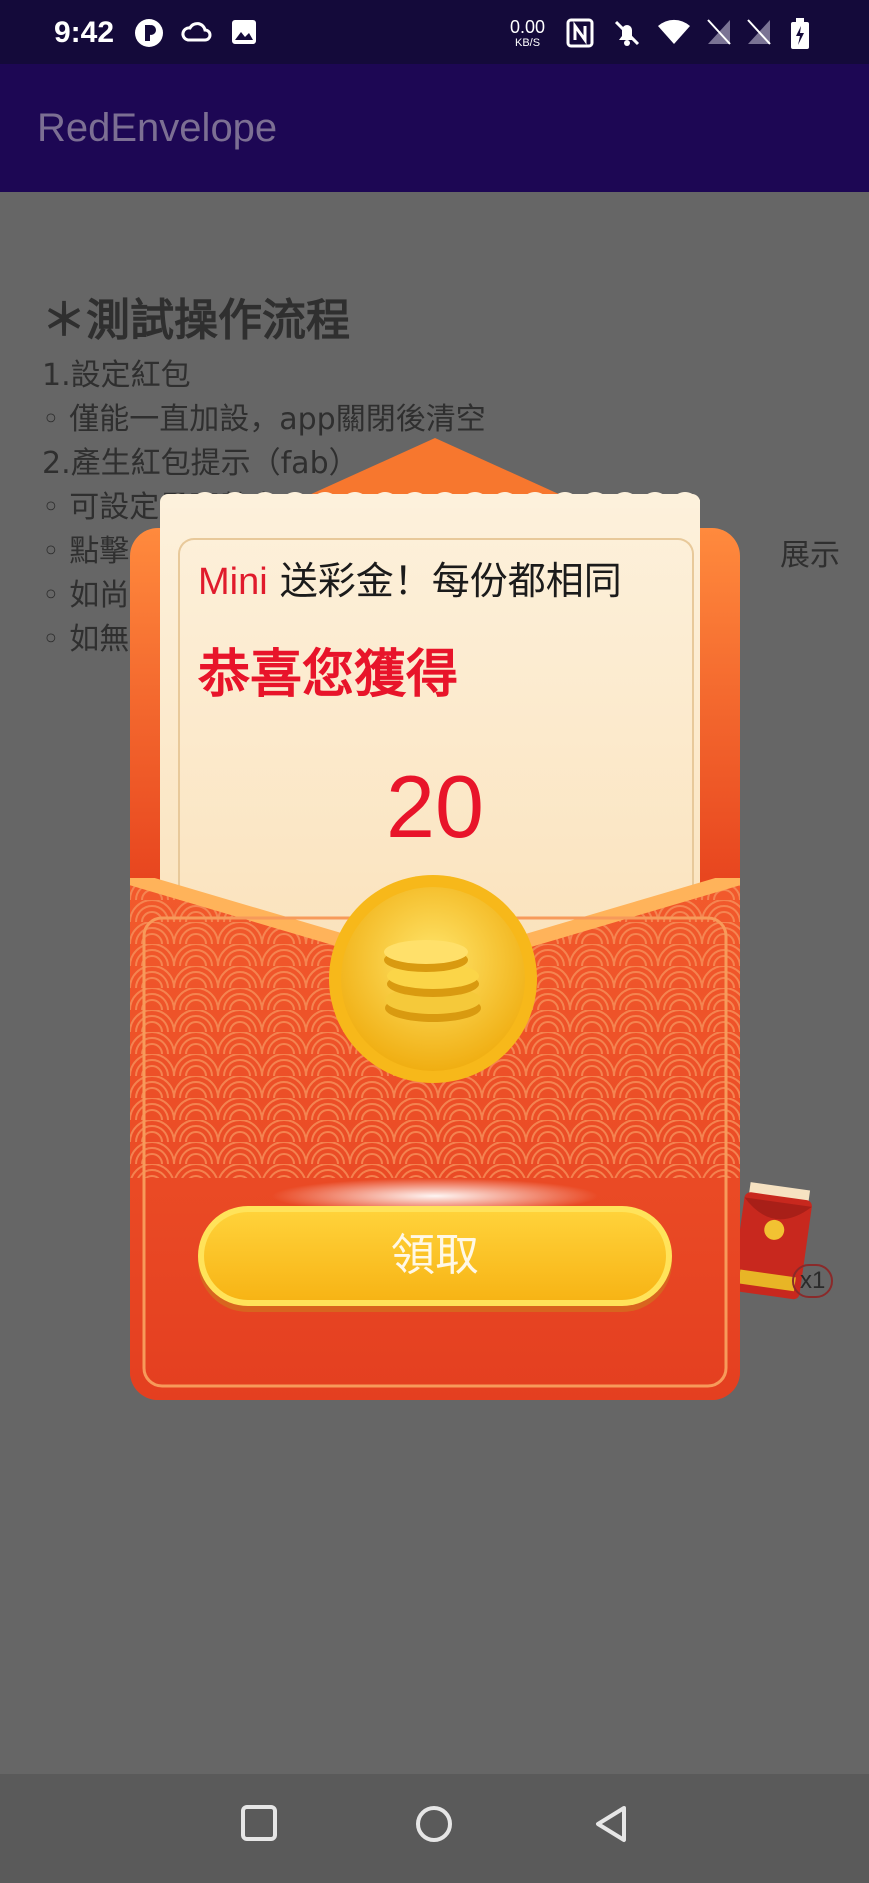  I want to click on fab-count-badge: x1, so click(813, 1281).